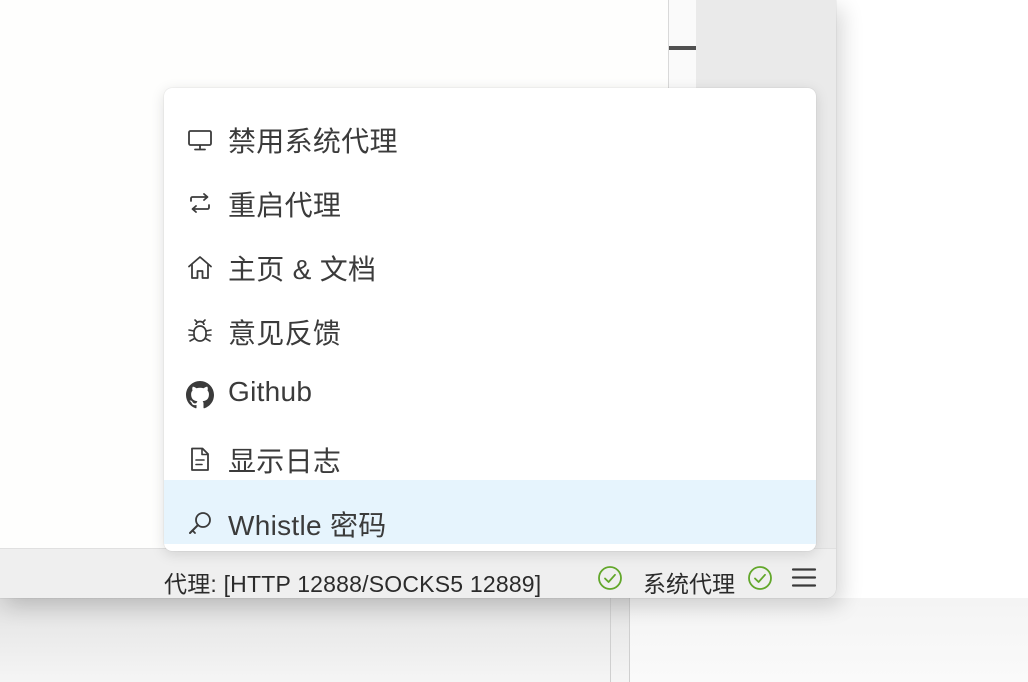 This screenshot has height=682, width=1028. I want to click on menu-item-label: 显示日志, so click(285, 461).